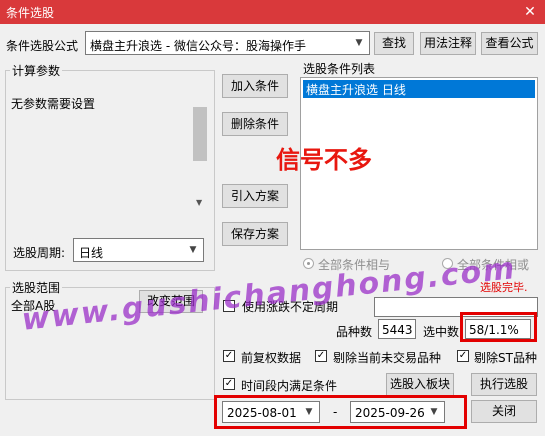 This screenshot has height=436, width=545. What do you see at coordinates (504, 384) in the screenshot?
I see `execute-button: 执行选股` at bounding box center [504, 384].